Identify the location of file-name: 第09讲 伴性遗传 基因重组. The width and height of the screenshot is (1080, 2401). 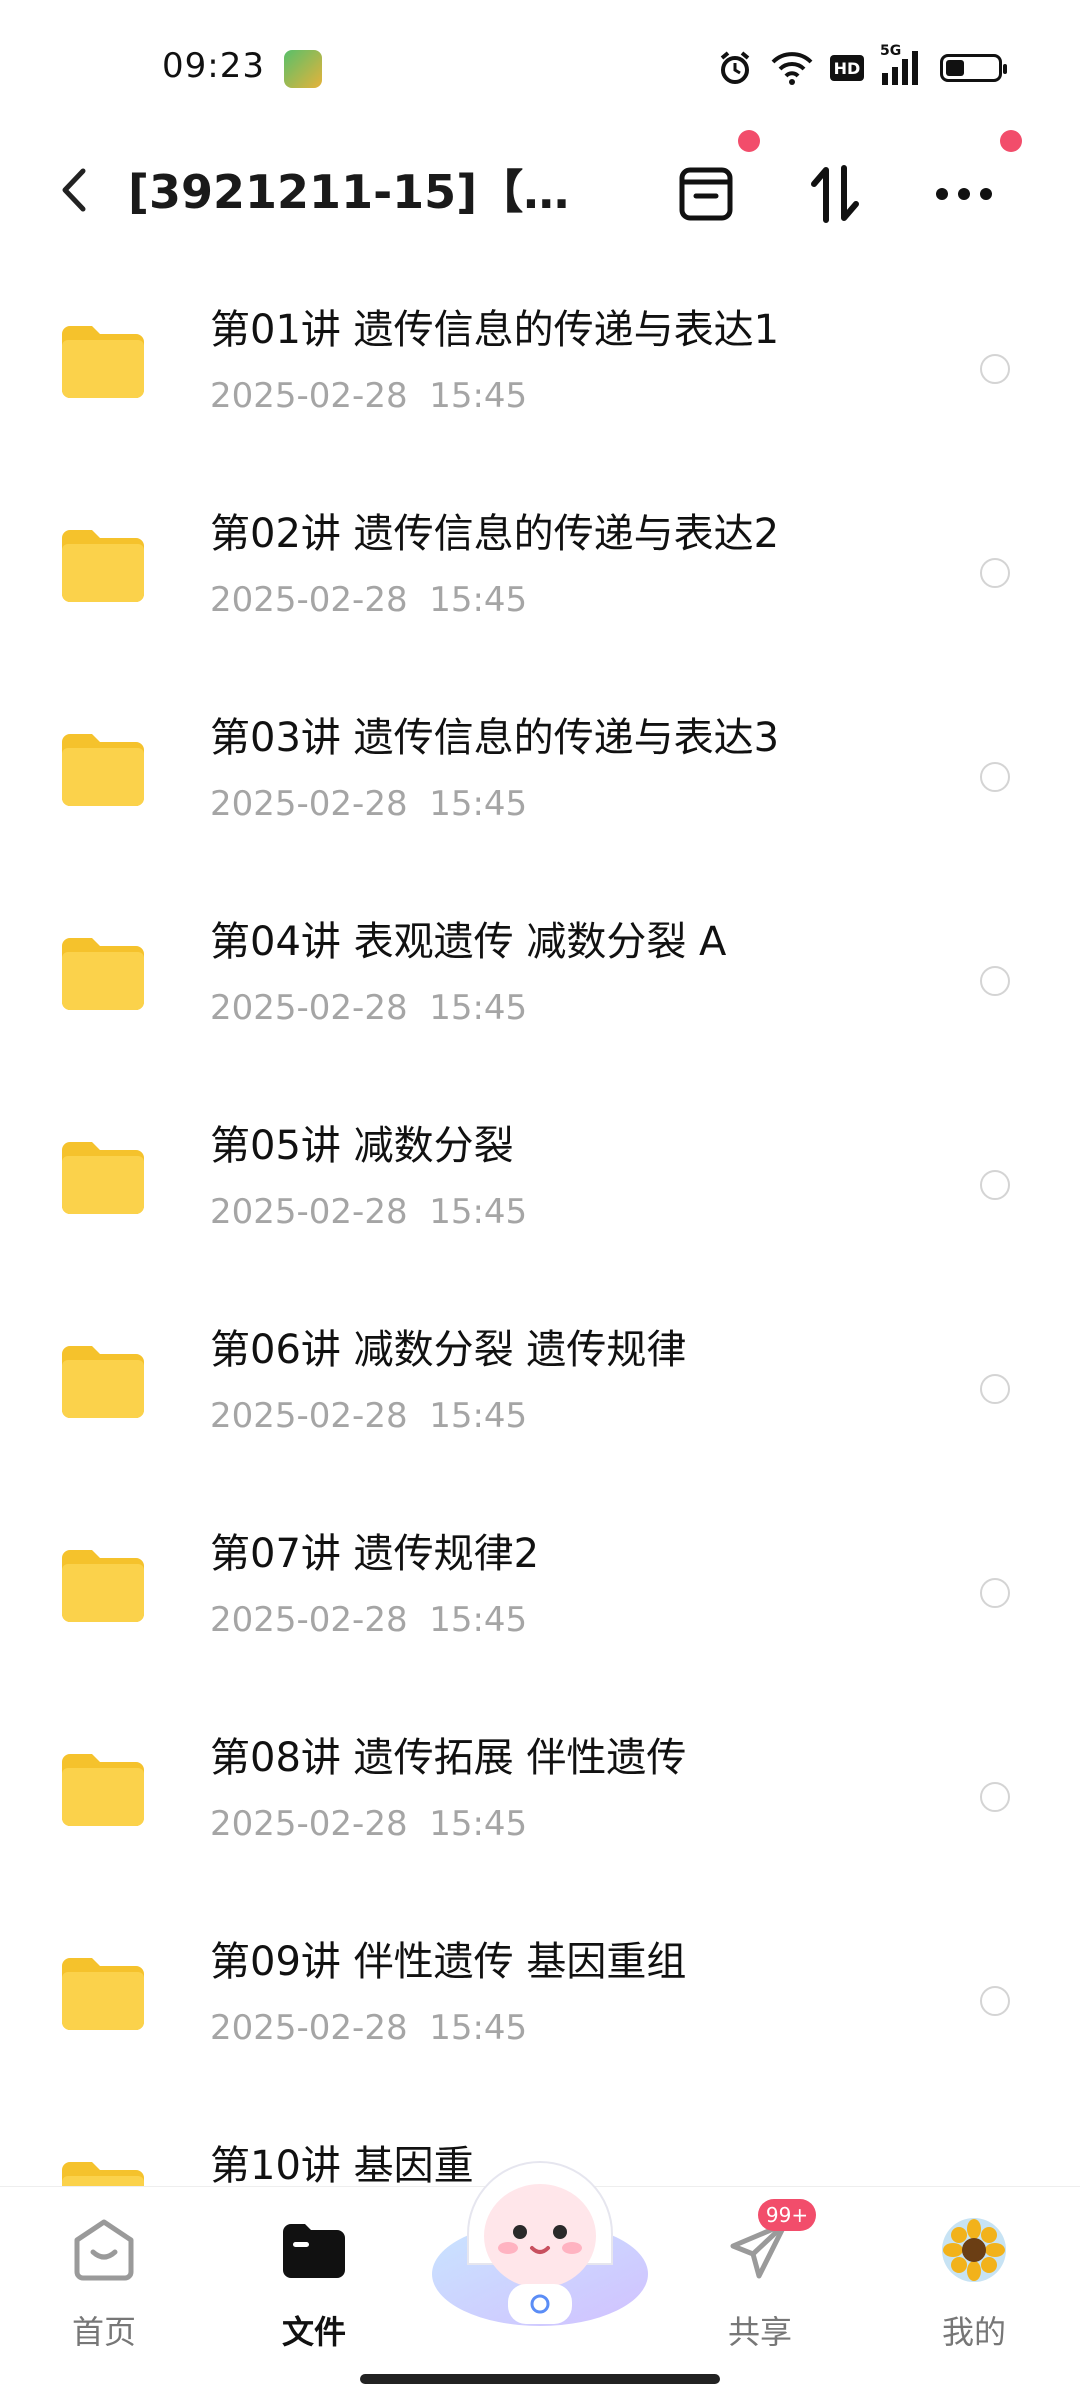
(448, 1962).